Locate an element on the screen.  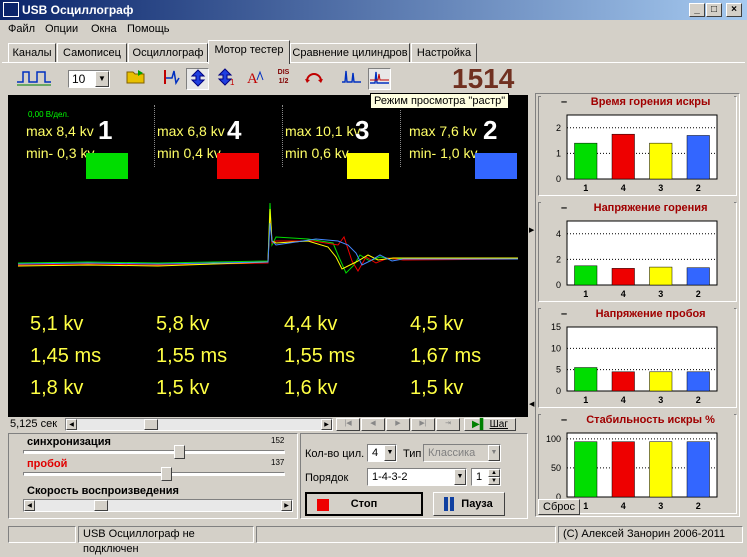
amplitude-icon: A is located at coordinates (255, 79).